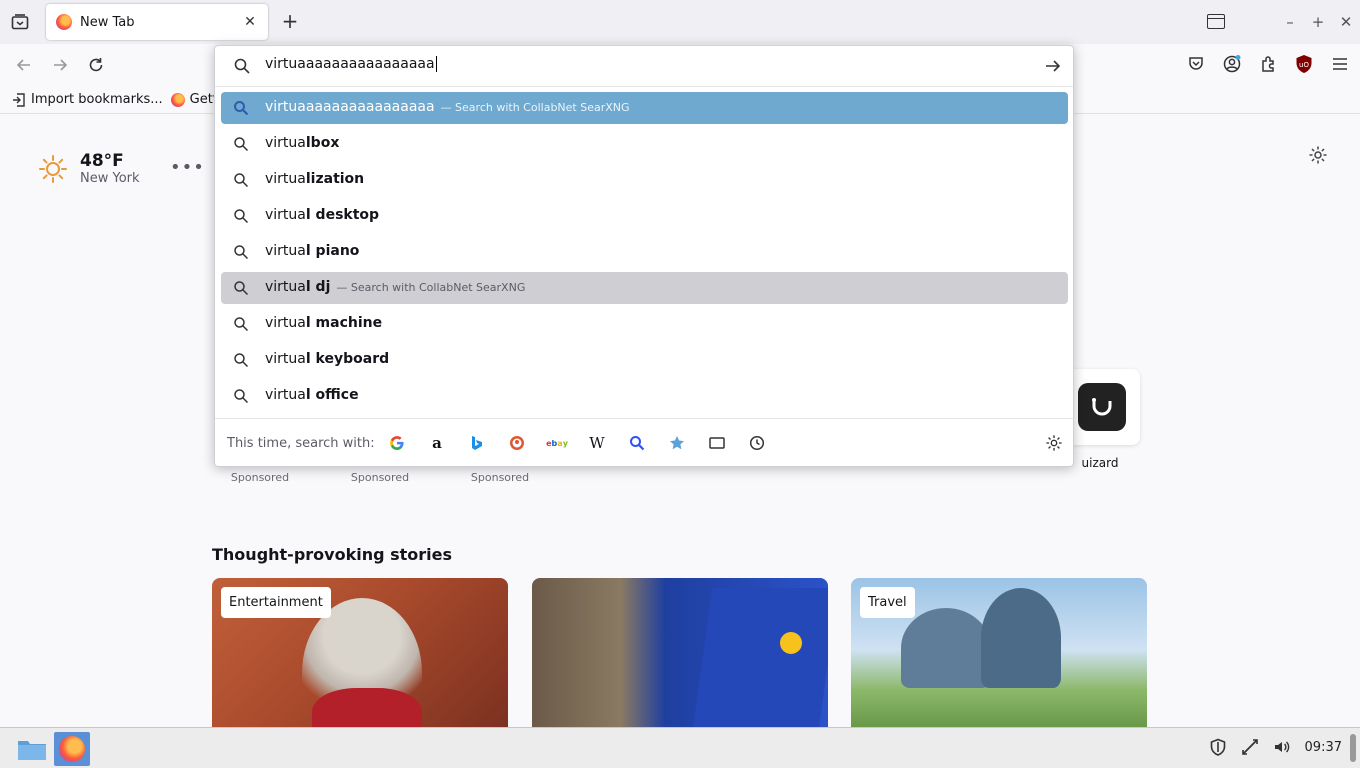 The image size is (1360, 768). What do you see at coordinates (644, 180) in the screenshot?
I see `result-row: virtualization` at bounding box center [644, 180].